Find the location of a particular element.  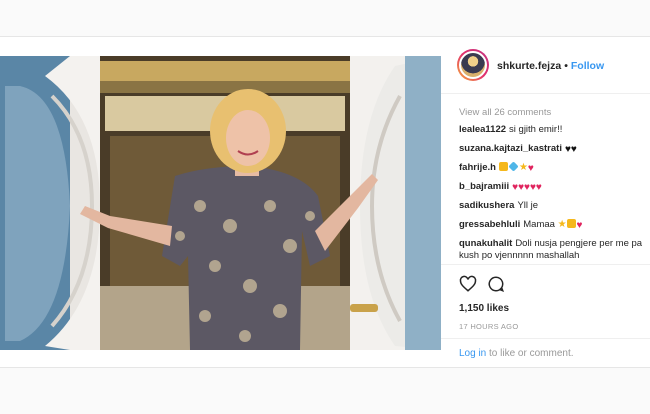

post-header: shkurte.fejza • Follow is located at coordinates (545, 65).